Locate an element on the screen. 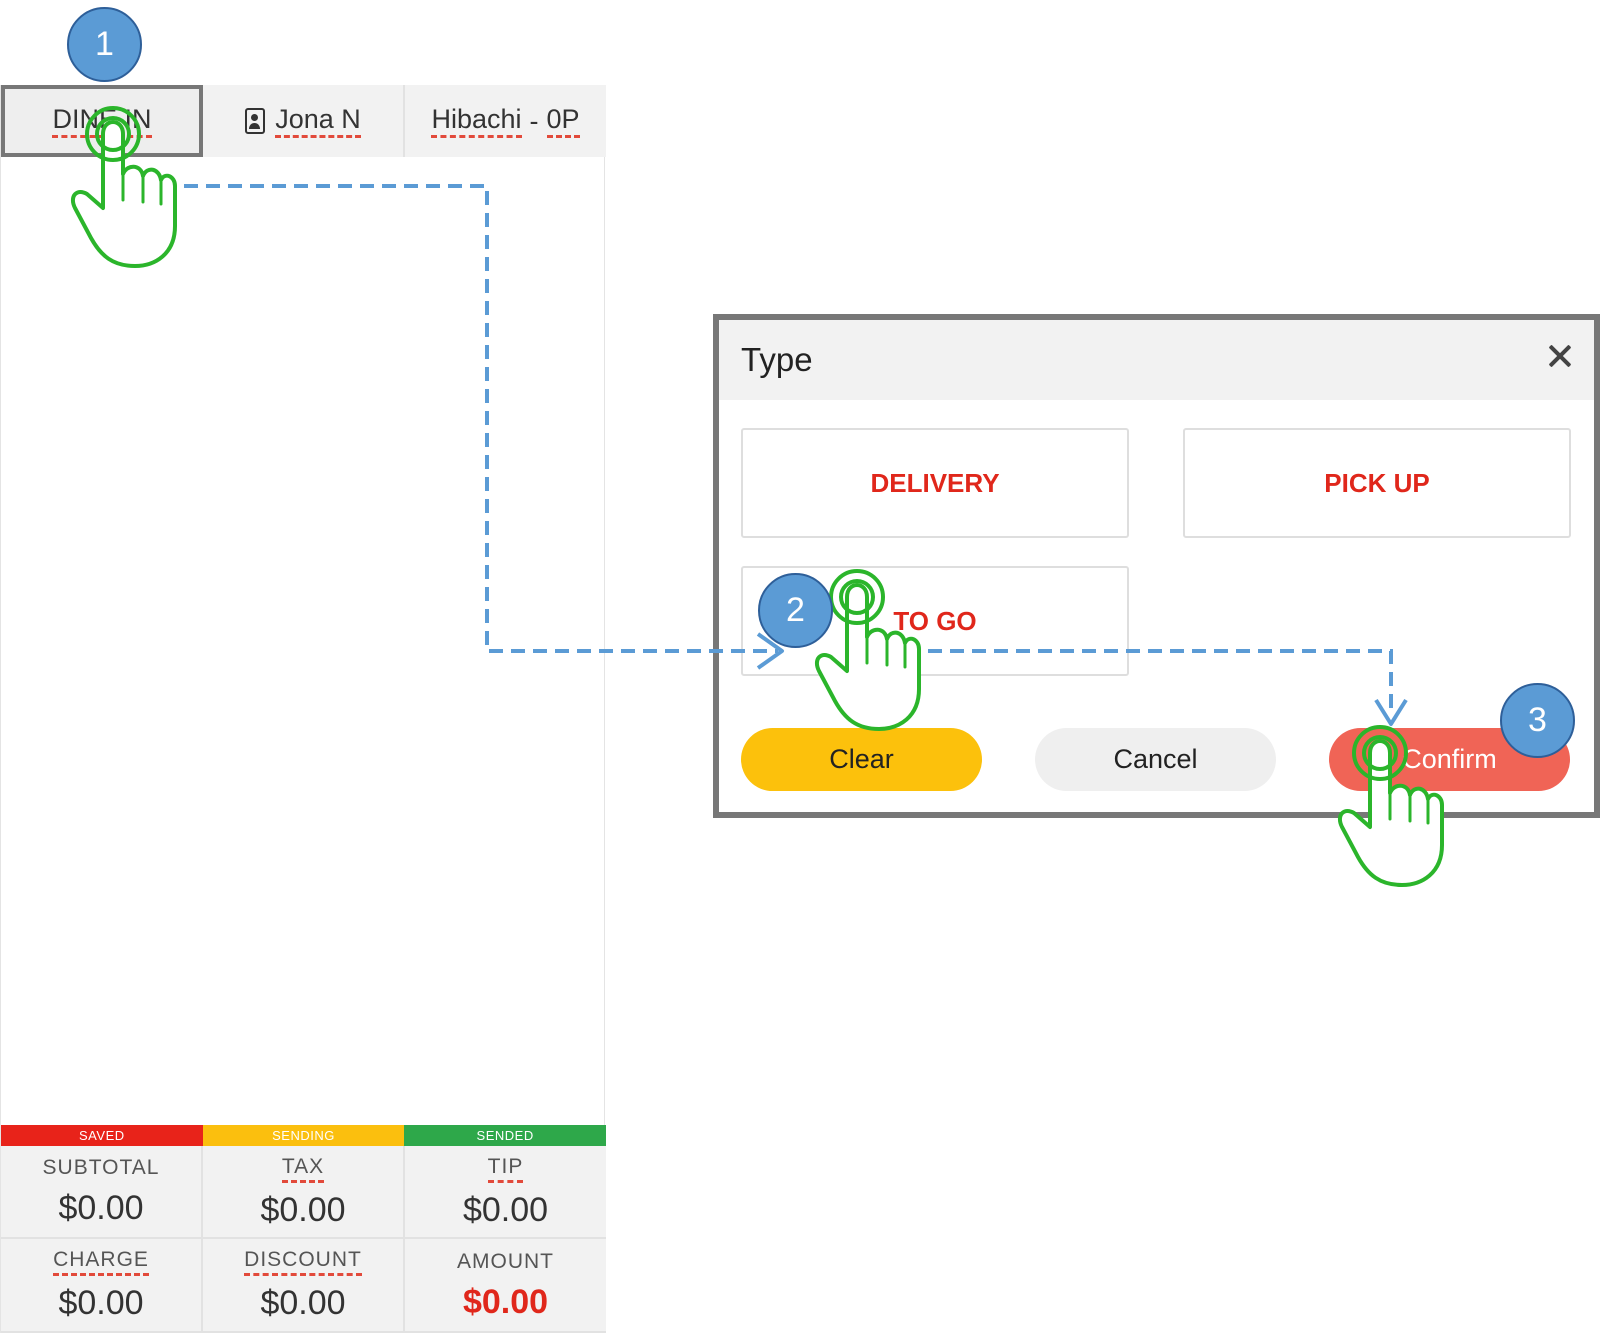 The image size is (1600, 1333). party-size: 0P is located at coordinates (563, 121).